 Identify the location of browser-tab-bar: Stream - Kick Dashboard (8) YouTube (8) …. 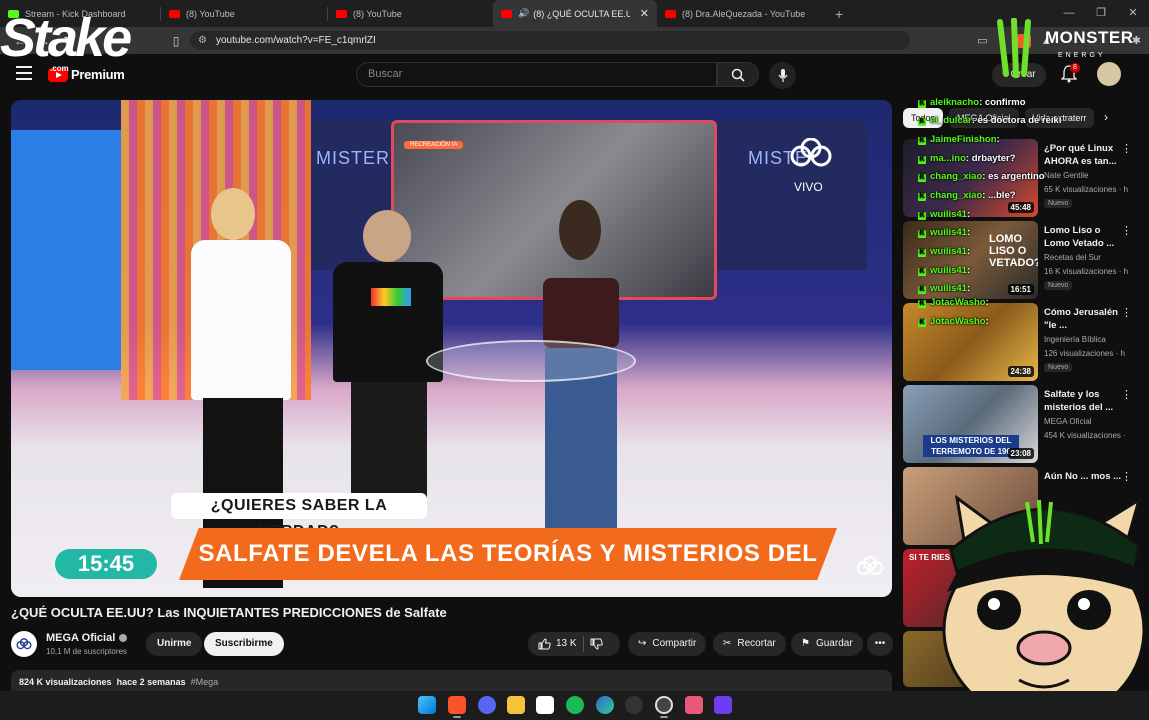
(574, 13).